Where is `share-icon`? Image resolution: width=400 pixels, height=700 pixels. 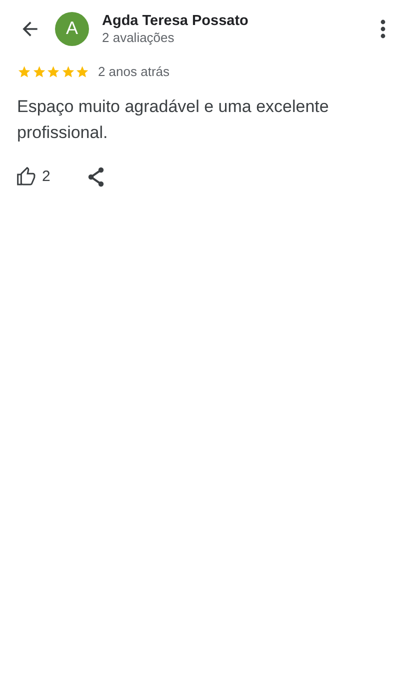 share-icon is located at coordinates (96, 176).